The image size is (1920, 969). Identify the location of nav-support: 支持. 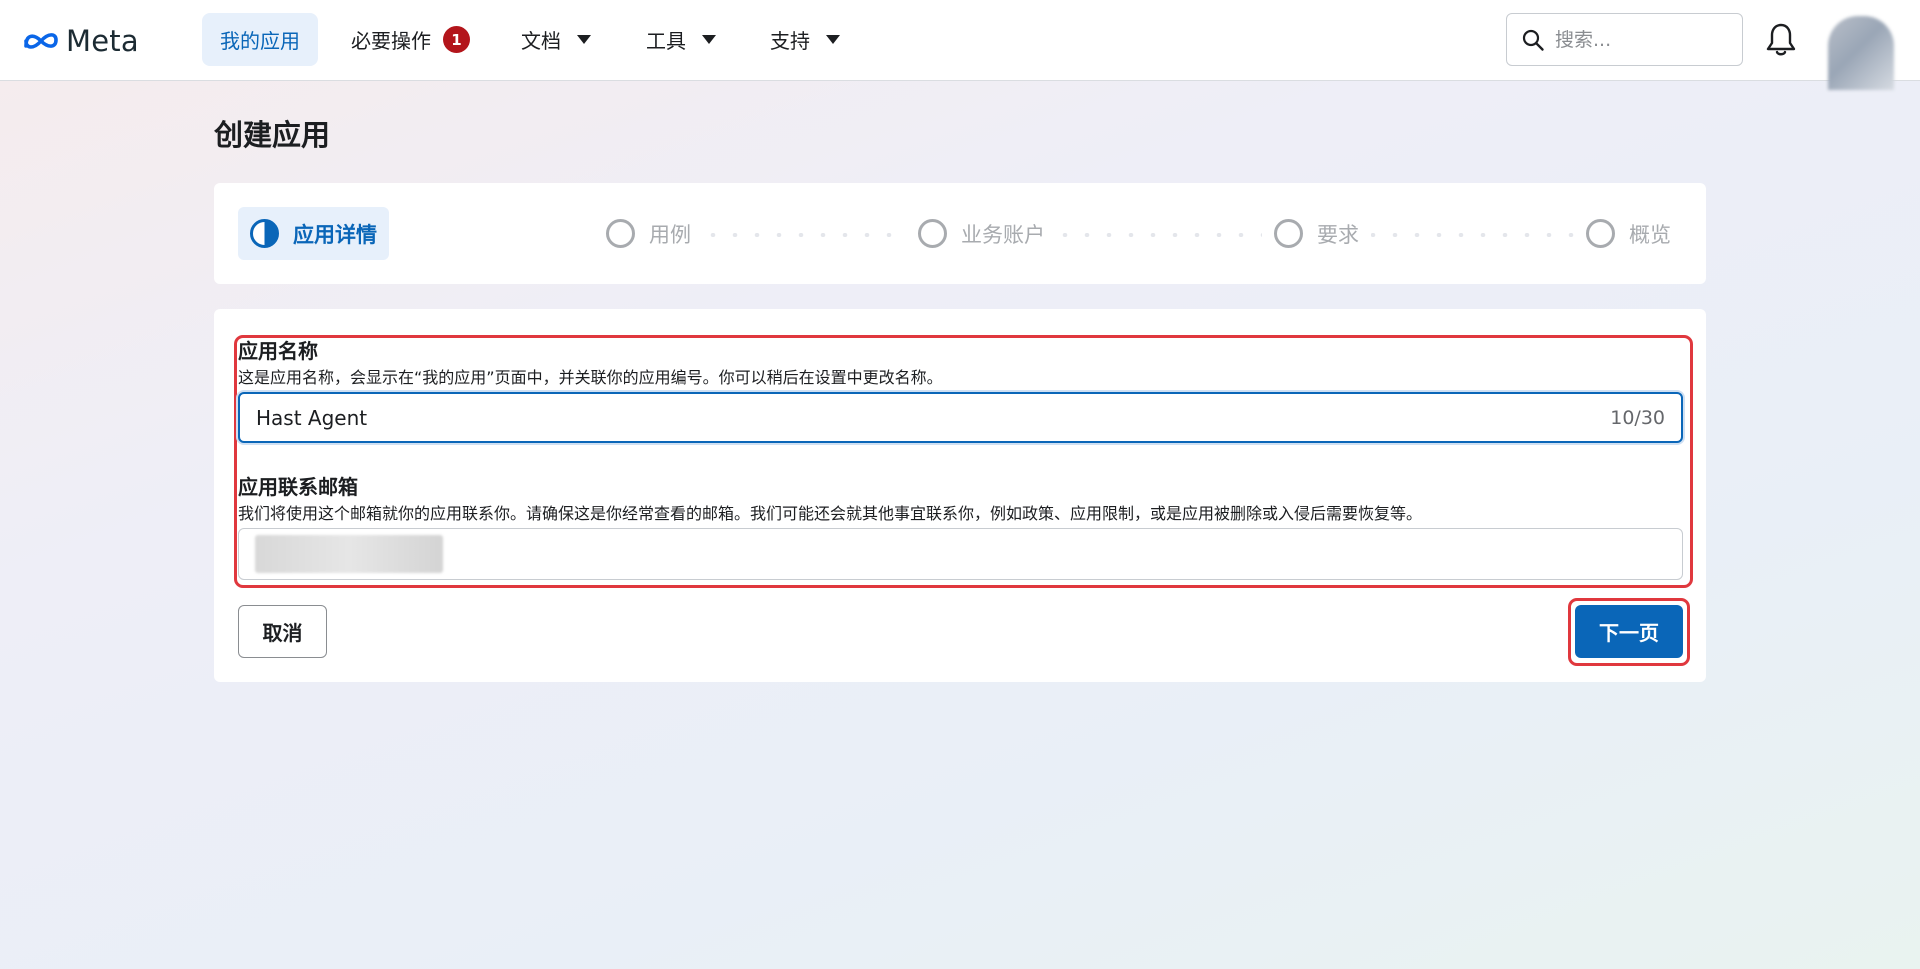
(805, 39).